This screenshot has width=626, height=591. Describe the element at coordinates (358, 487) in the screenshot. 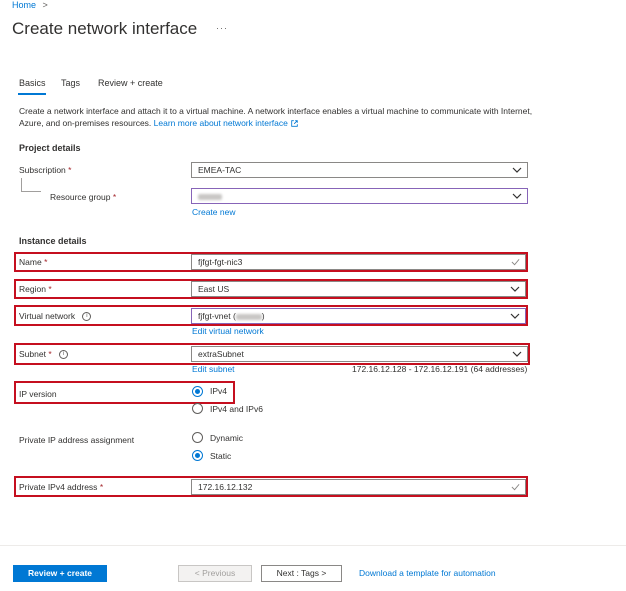

I see `private-ipv4-input: 172.16.12.132` at that location.